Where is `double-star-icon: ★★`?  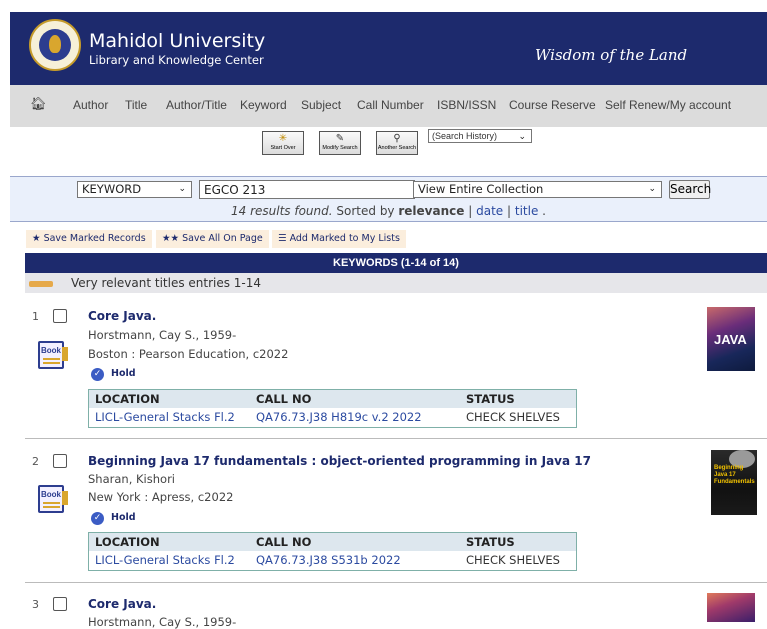 double-star-icon: ★★ is located at coordinates (171, 238).